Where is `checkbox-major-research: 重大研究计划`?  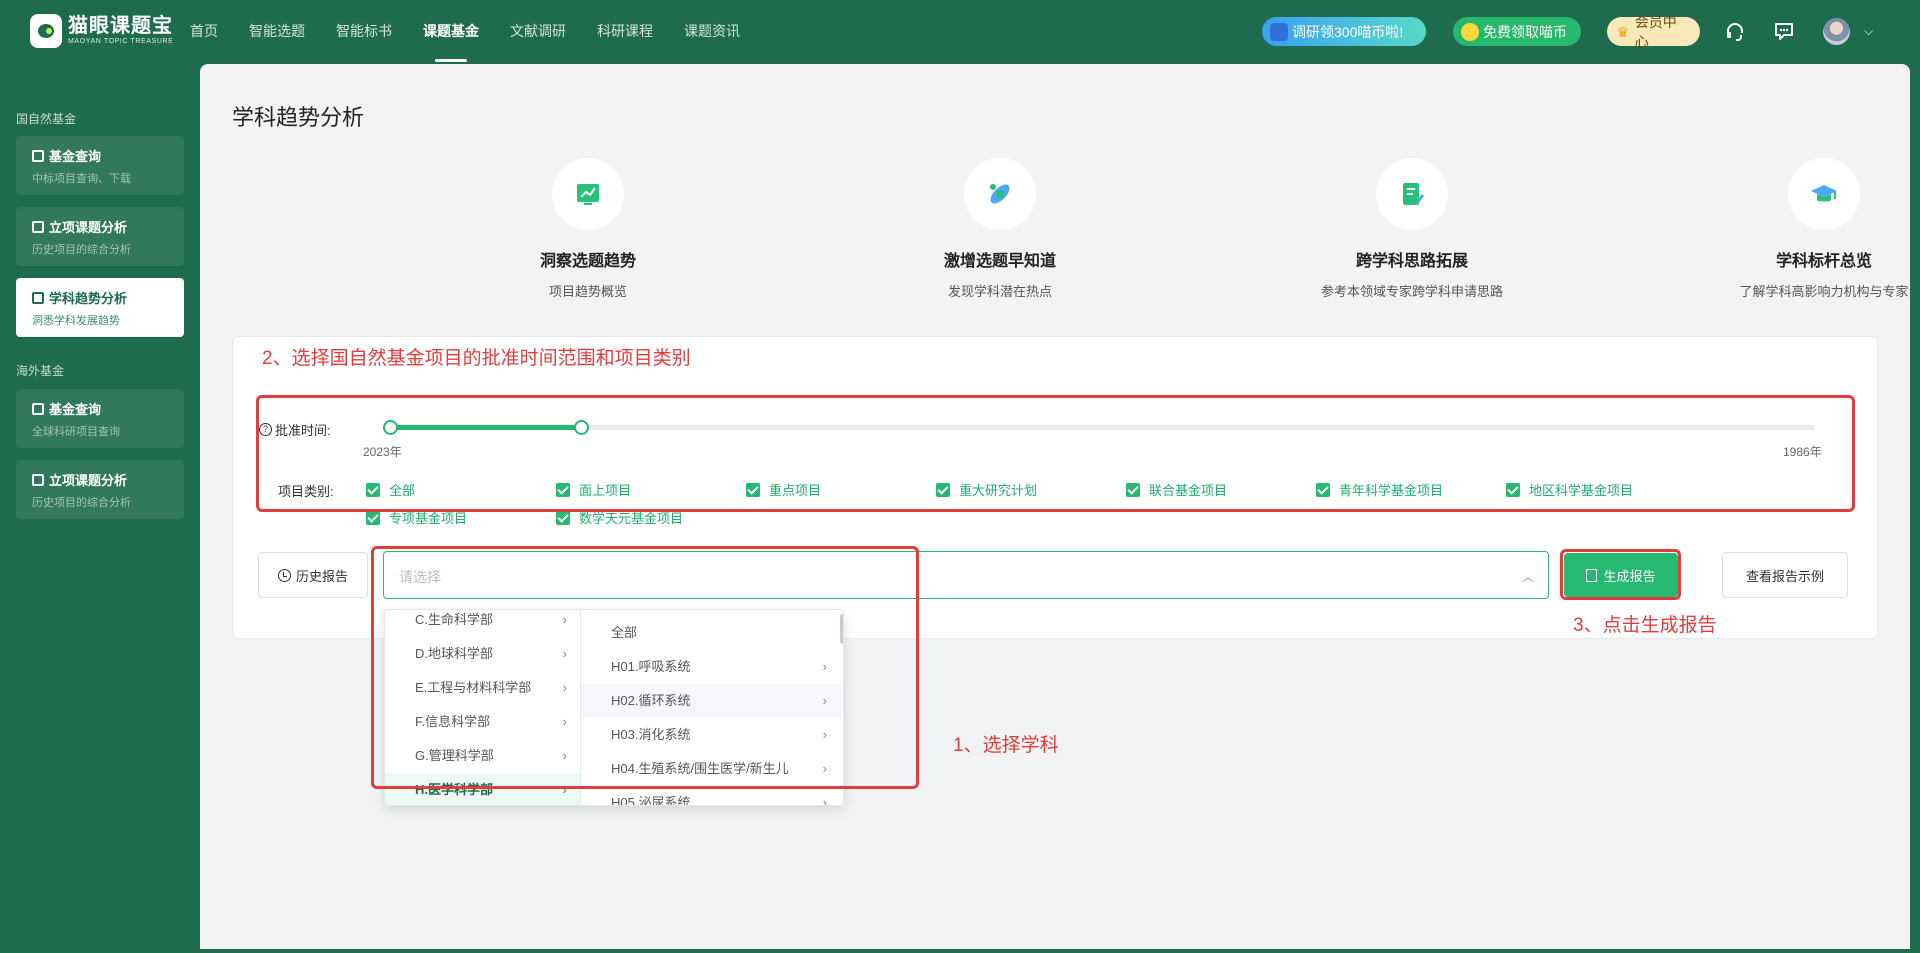 checkbox-major-research: 重大研究计划 is located at coordinates (986, 489).